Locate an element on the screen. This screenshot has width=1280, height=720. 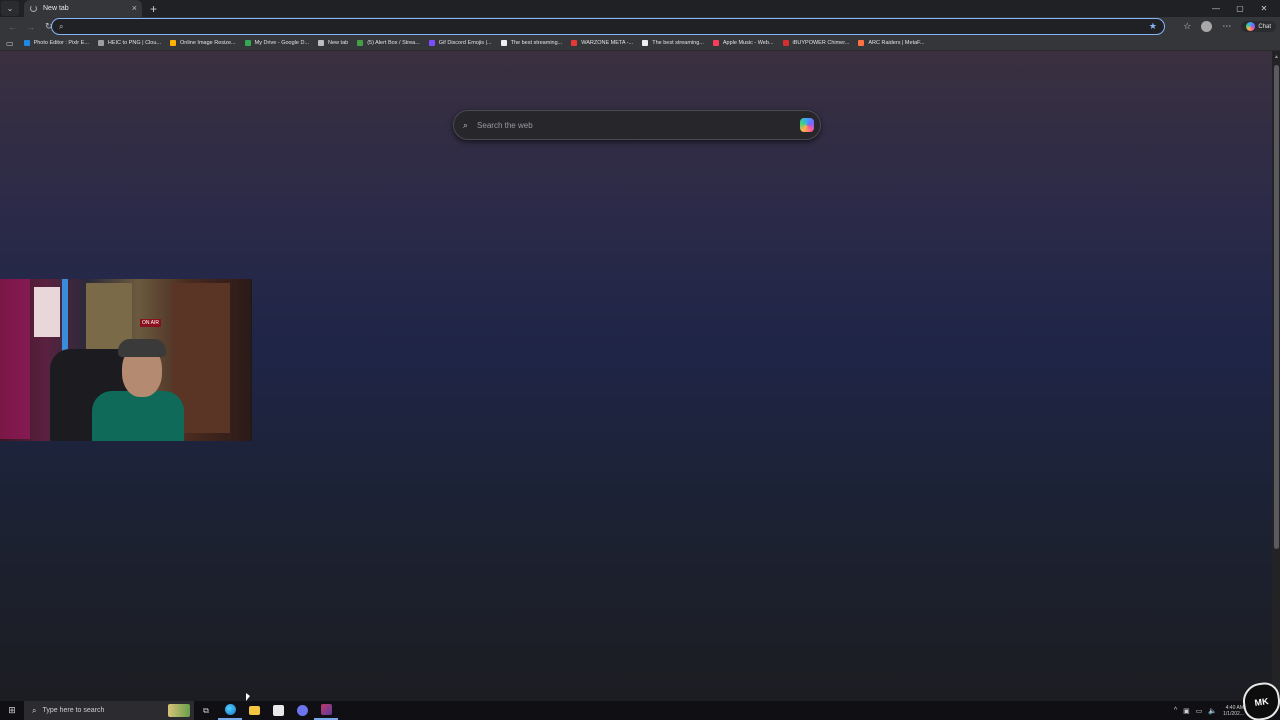
web-search-box: ⌕ is located at coordinates (637, 125).